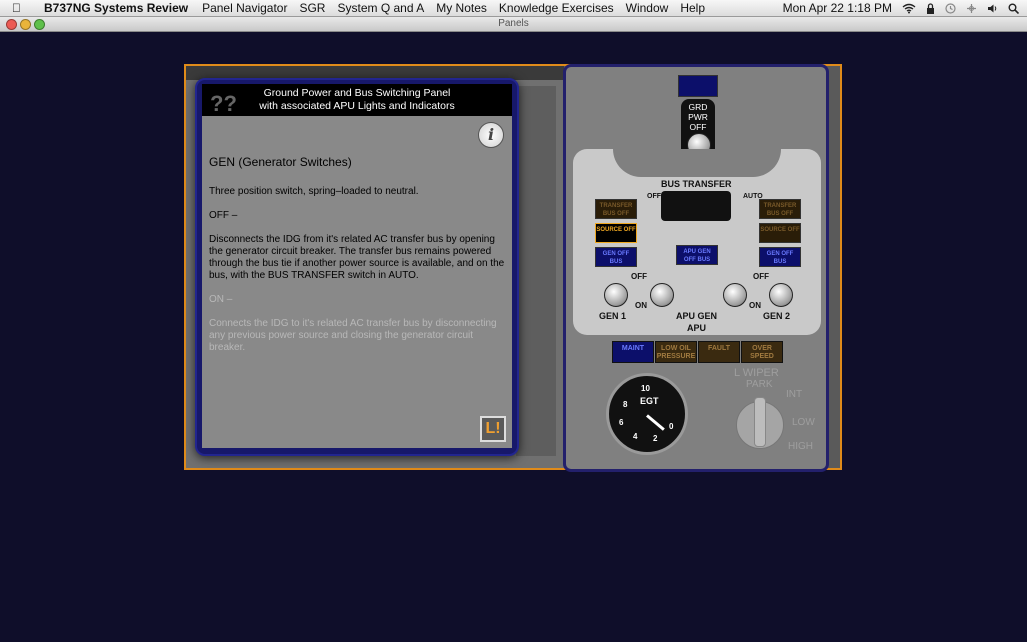  Describe the element at coordinates (493, 429) in the screenshot. I see `launch-button: L!` at that location.